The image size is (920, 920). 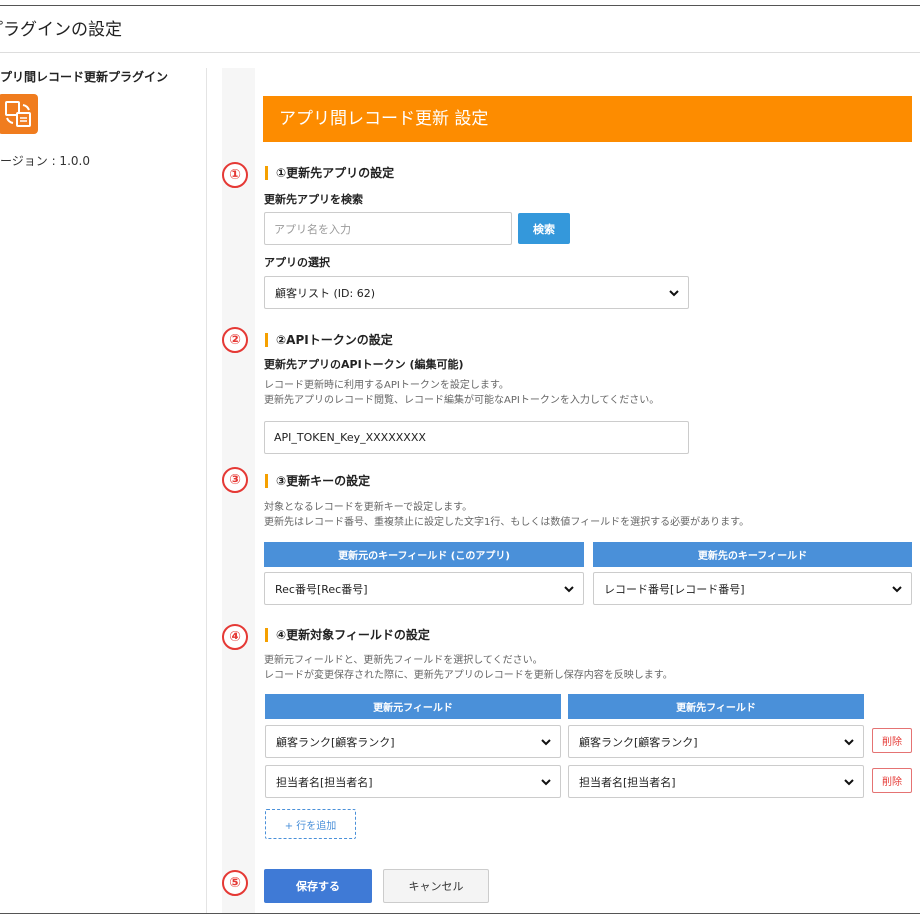 What do you see at coordinates (413, 706) in the screenshot?
I see `source-field-column-header: 更新元フィールド` at bounding box center [413, 706].